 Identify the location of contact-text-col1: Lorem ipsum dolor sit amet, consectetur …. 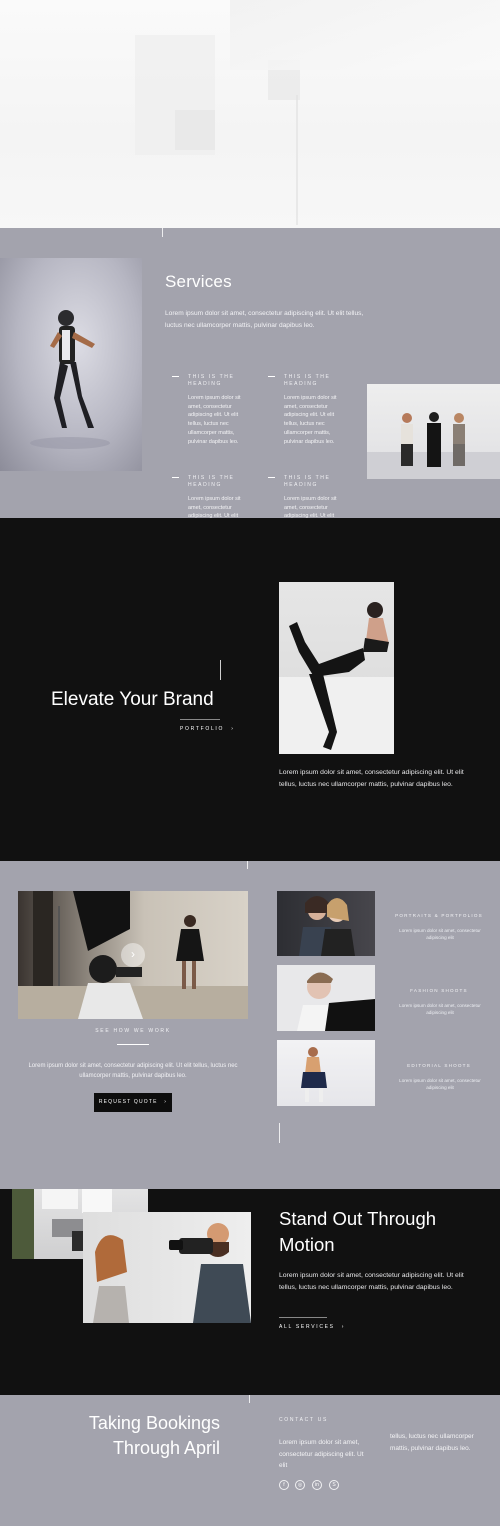
(321, 1454).